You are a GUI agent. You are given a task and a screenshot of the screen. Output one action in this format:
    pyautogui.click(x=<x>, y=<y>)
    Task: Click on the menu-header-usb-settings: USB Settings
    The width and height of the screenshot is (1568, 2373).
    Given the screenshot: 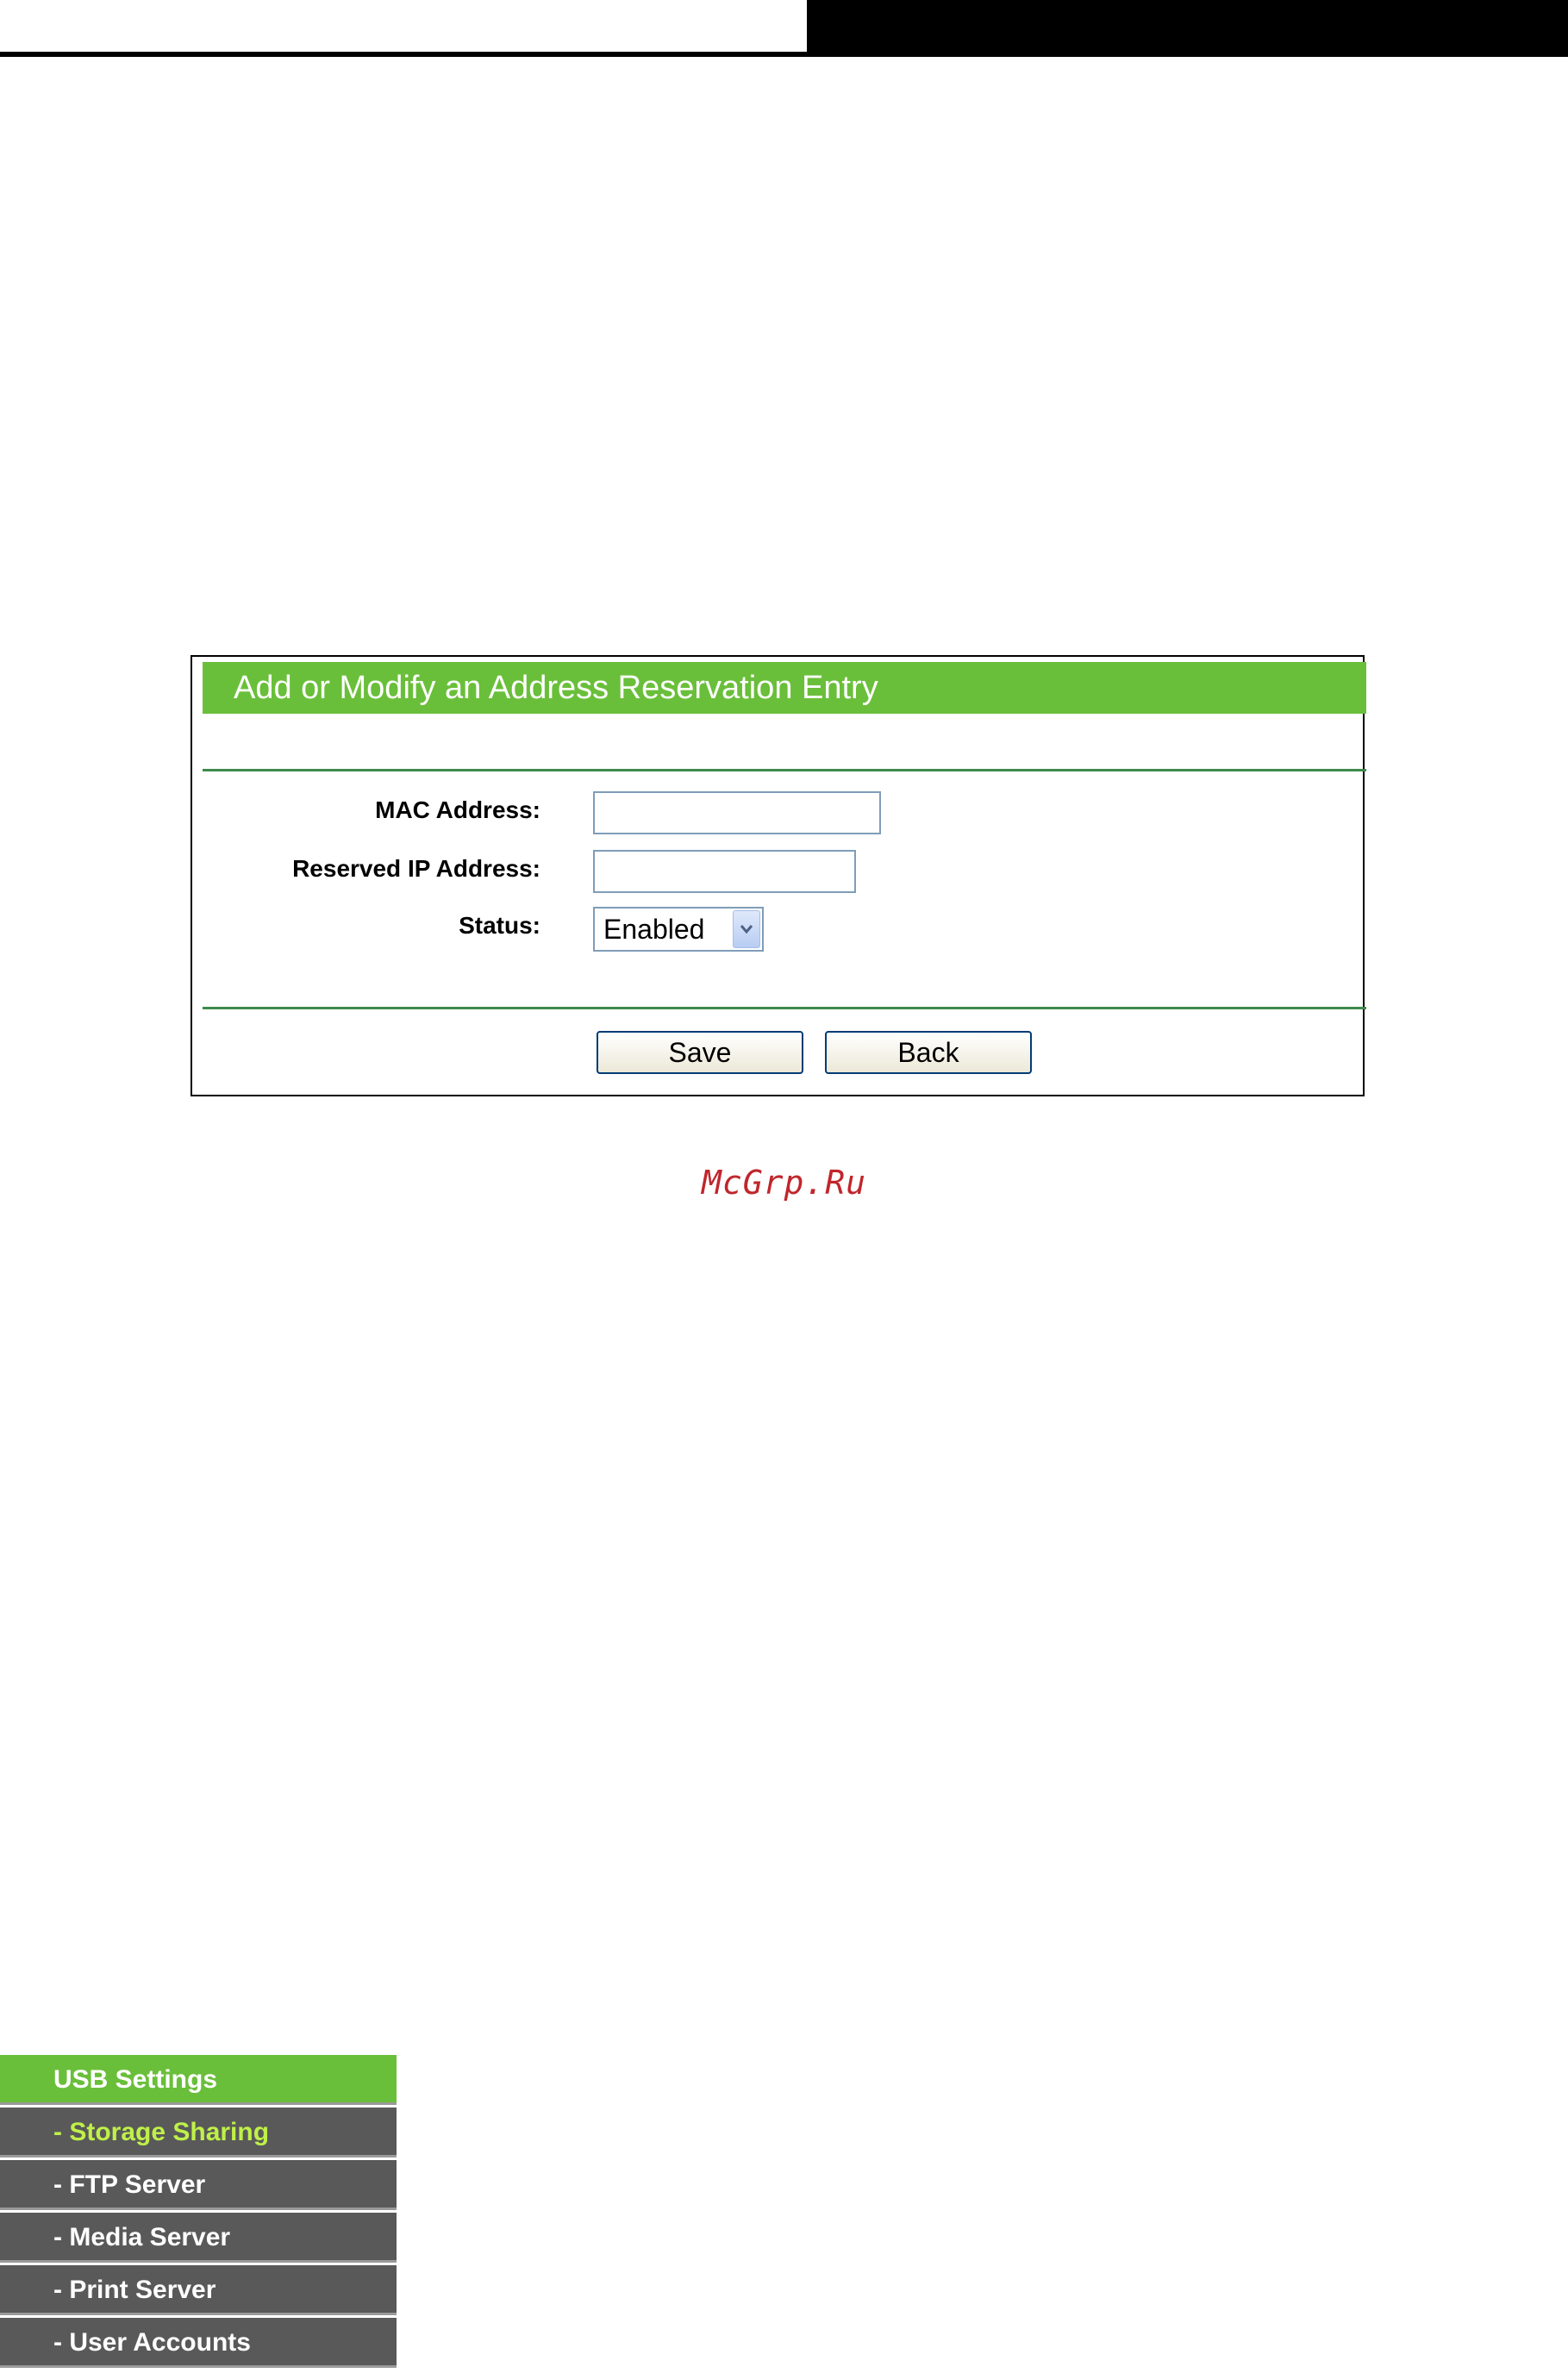 What is the action you would take?
    pyautogui.click(x=198, y=2080)
    